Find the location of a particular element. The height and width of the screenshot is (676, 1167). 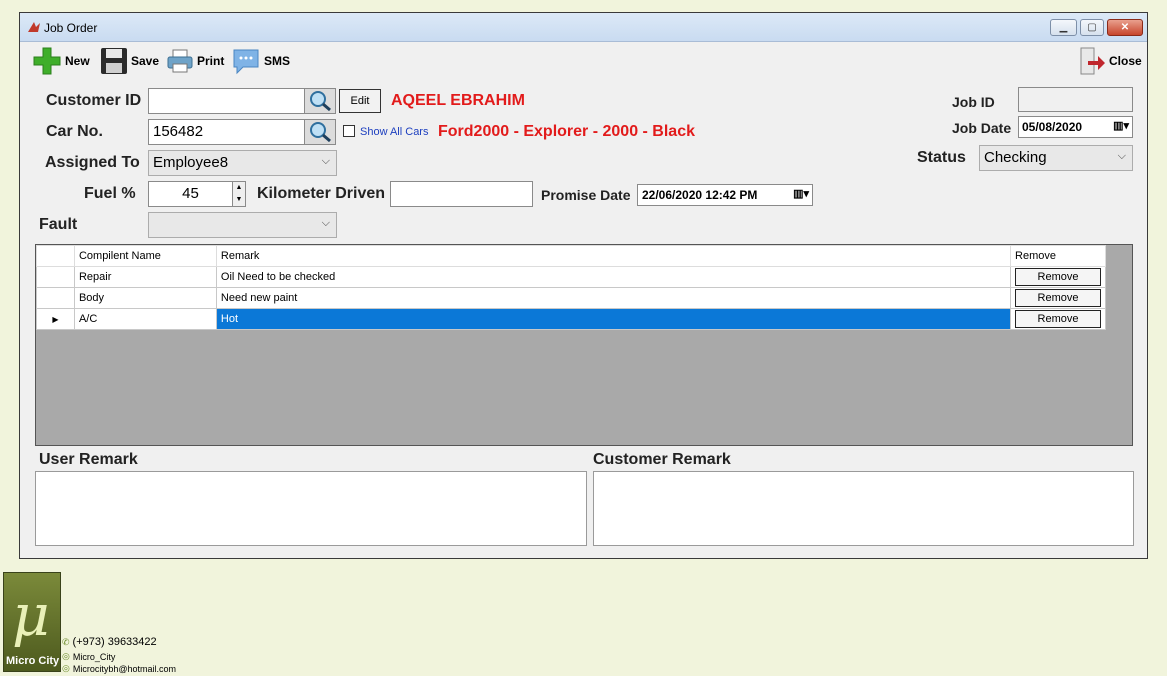

job-date-value: 05/08/2020 is located at coordinates (1052, 127).